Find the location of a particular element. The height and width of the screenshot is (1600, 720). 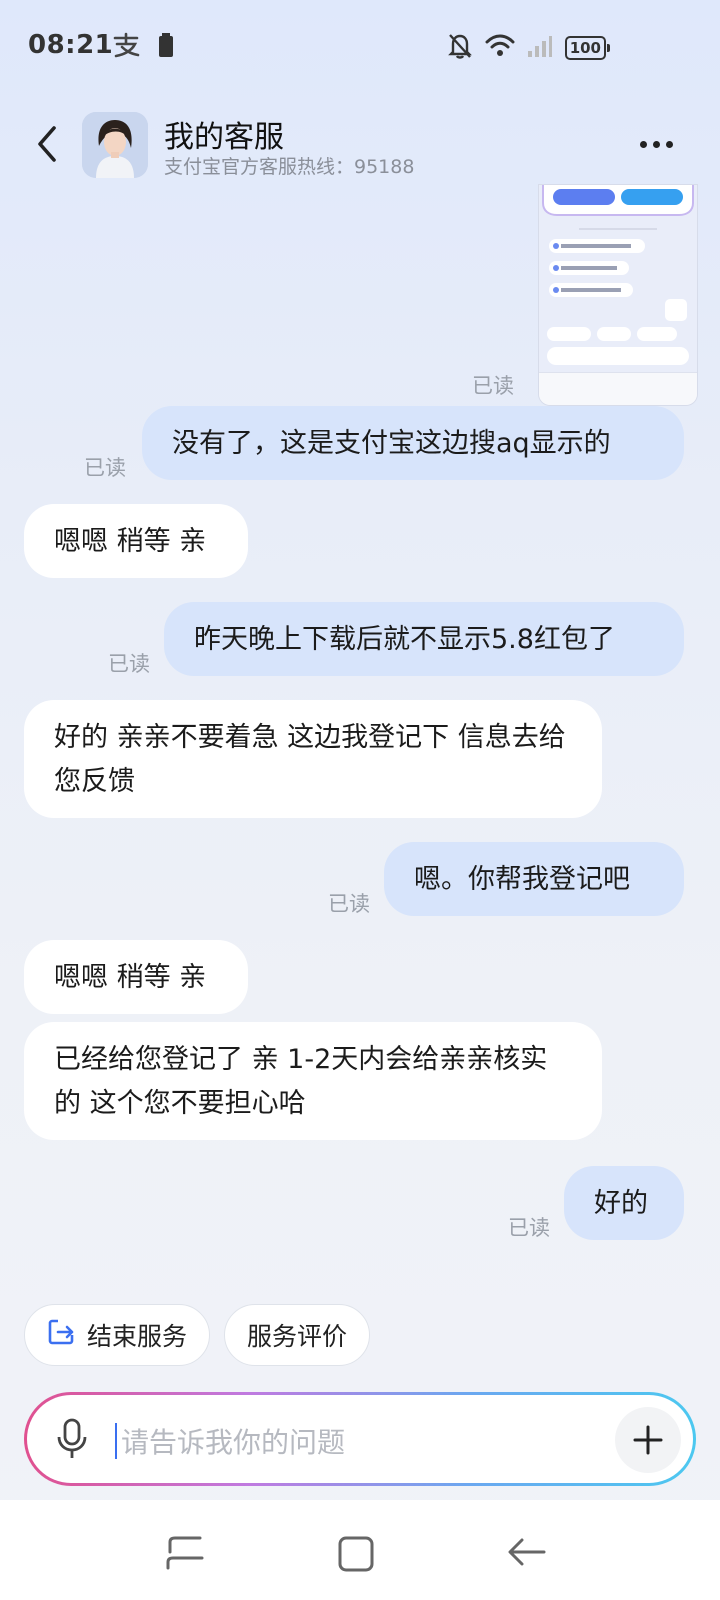

message-input: 请告诉我你的问题 is located at coordinates (233, 1441).